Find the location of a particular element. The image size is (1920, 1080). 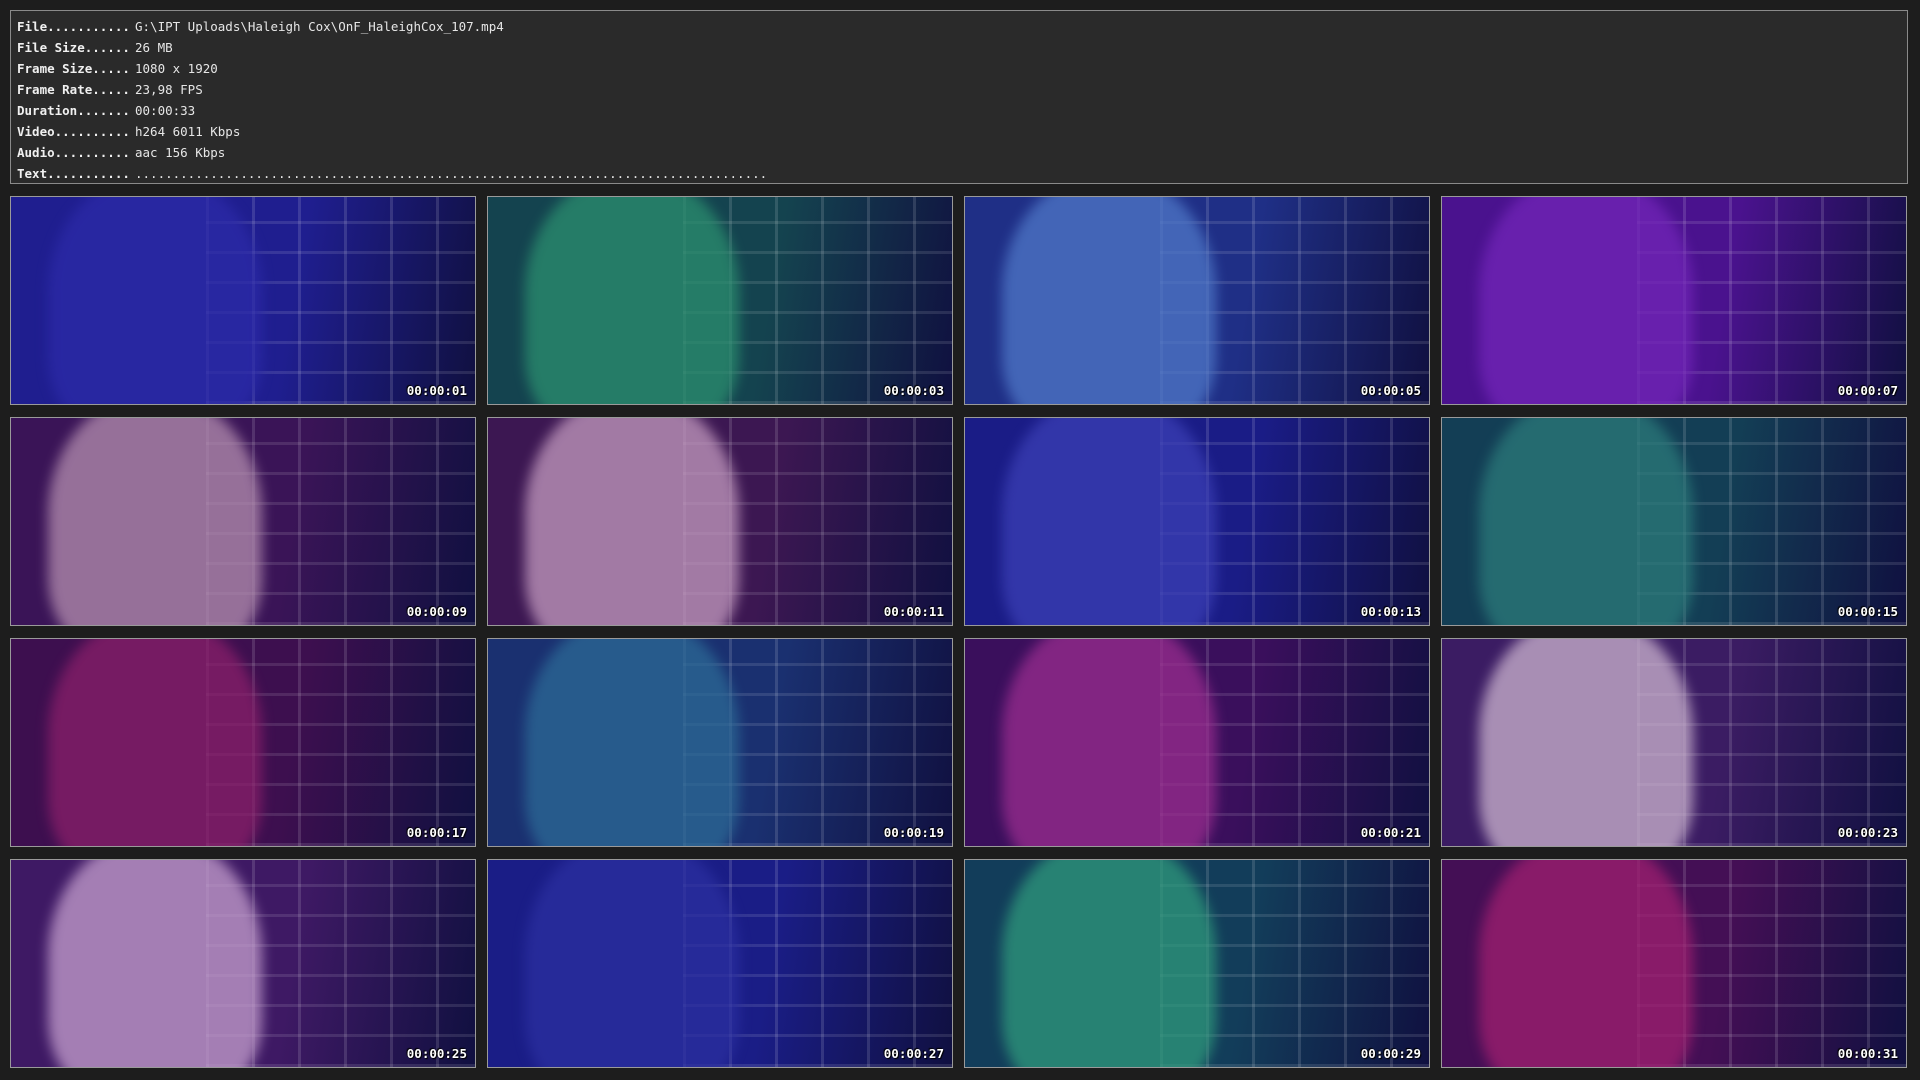

info-row: Duration....... 00:00:33 is located at coordinates (106, 110).